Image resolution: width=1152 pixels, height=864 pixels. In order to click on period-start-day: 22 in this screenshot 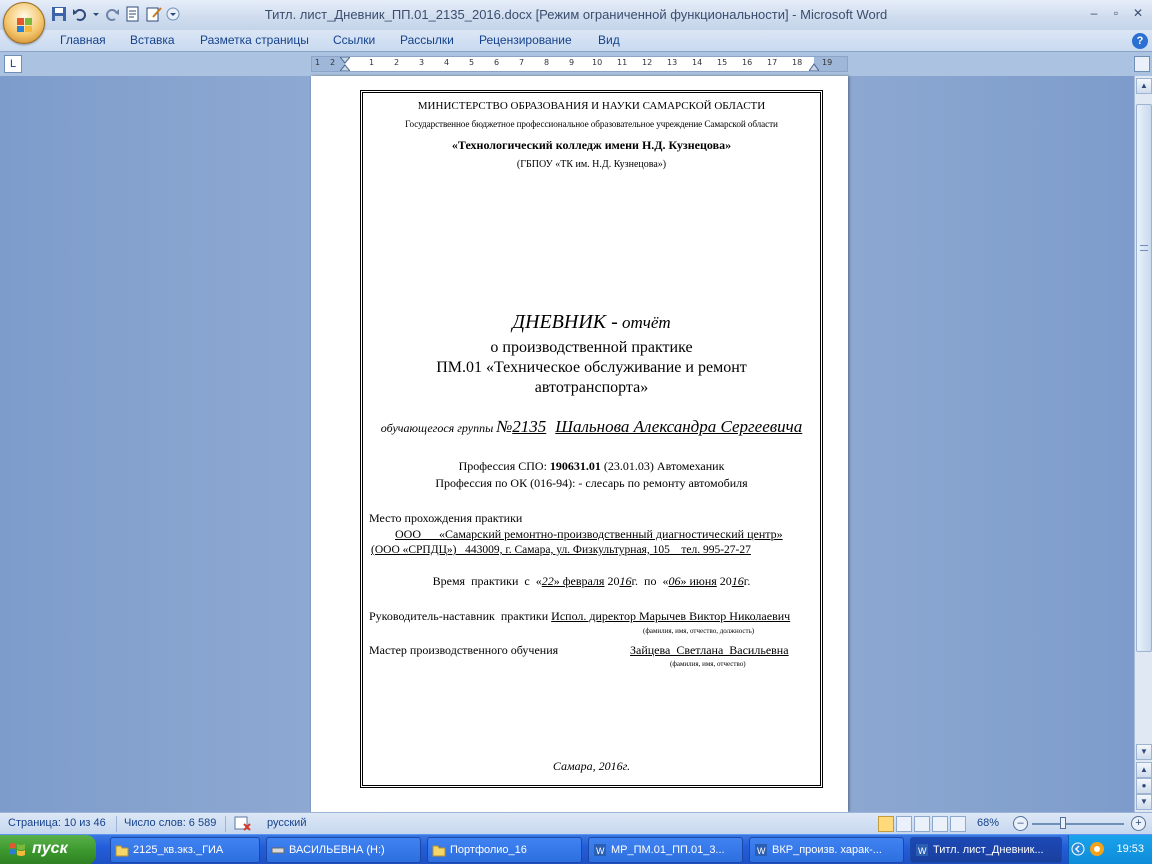, I will do `click(547, 581)`.